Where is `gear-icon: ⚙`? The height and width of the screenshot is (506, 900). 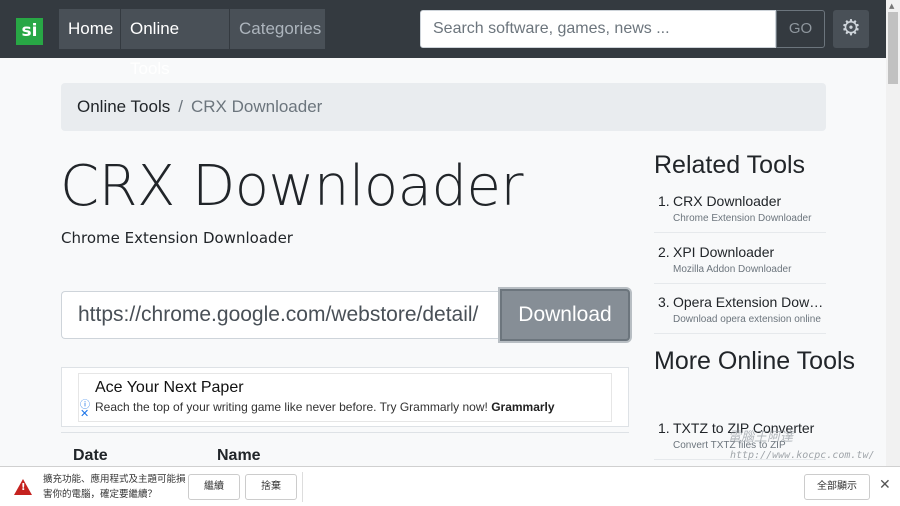 gear-icon: ⚙ is located at coordinates (851, 28).